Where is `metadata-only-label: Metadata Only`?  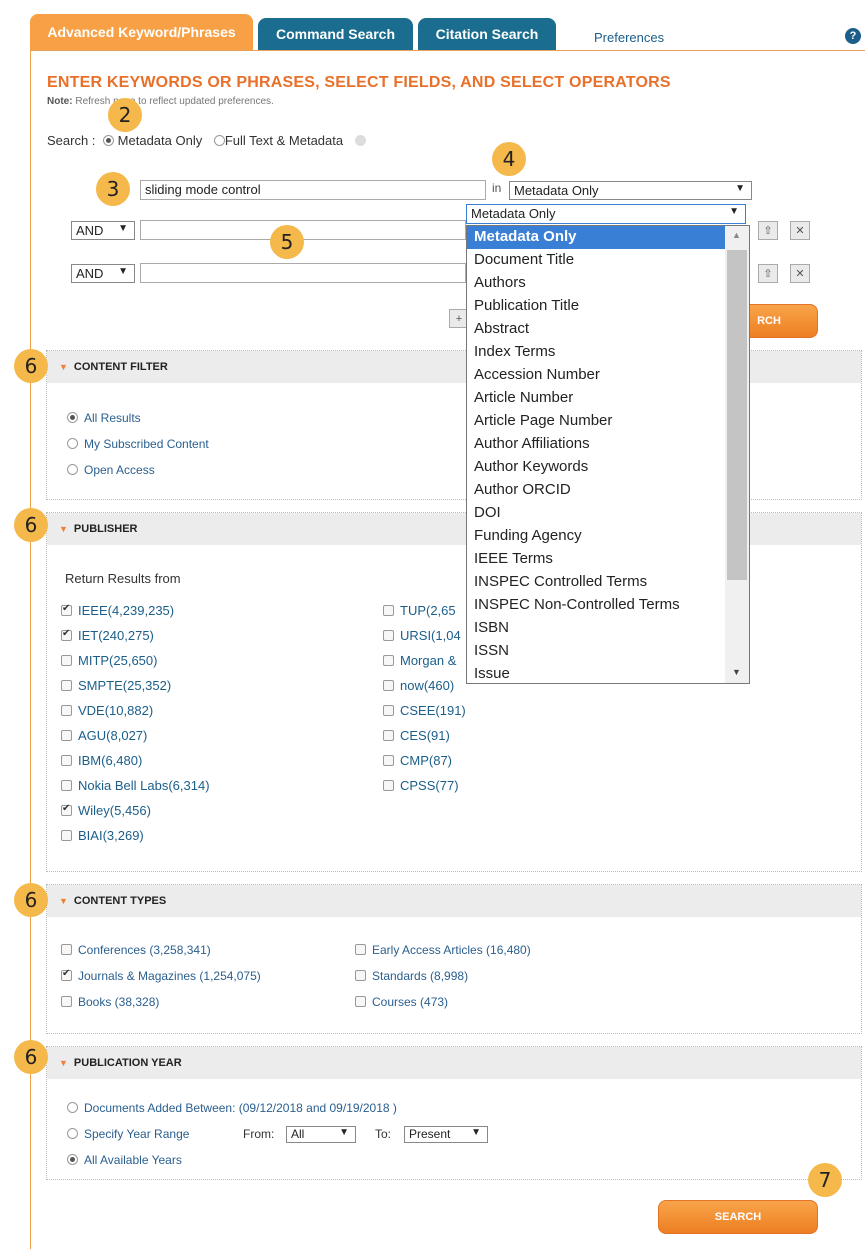 metadata-only-label: Metadata Only is located at coordinates (160, 140).